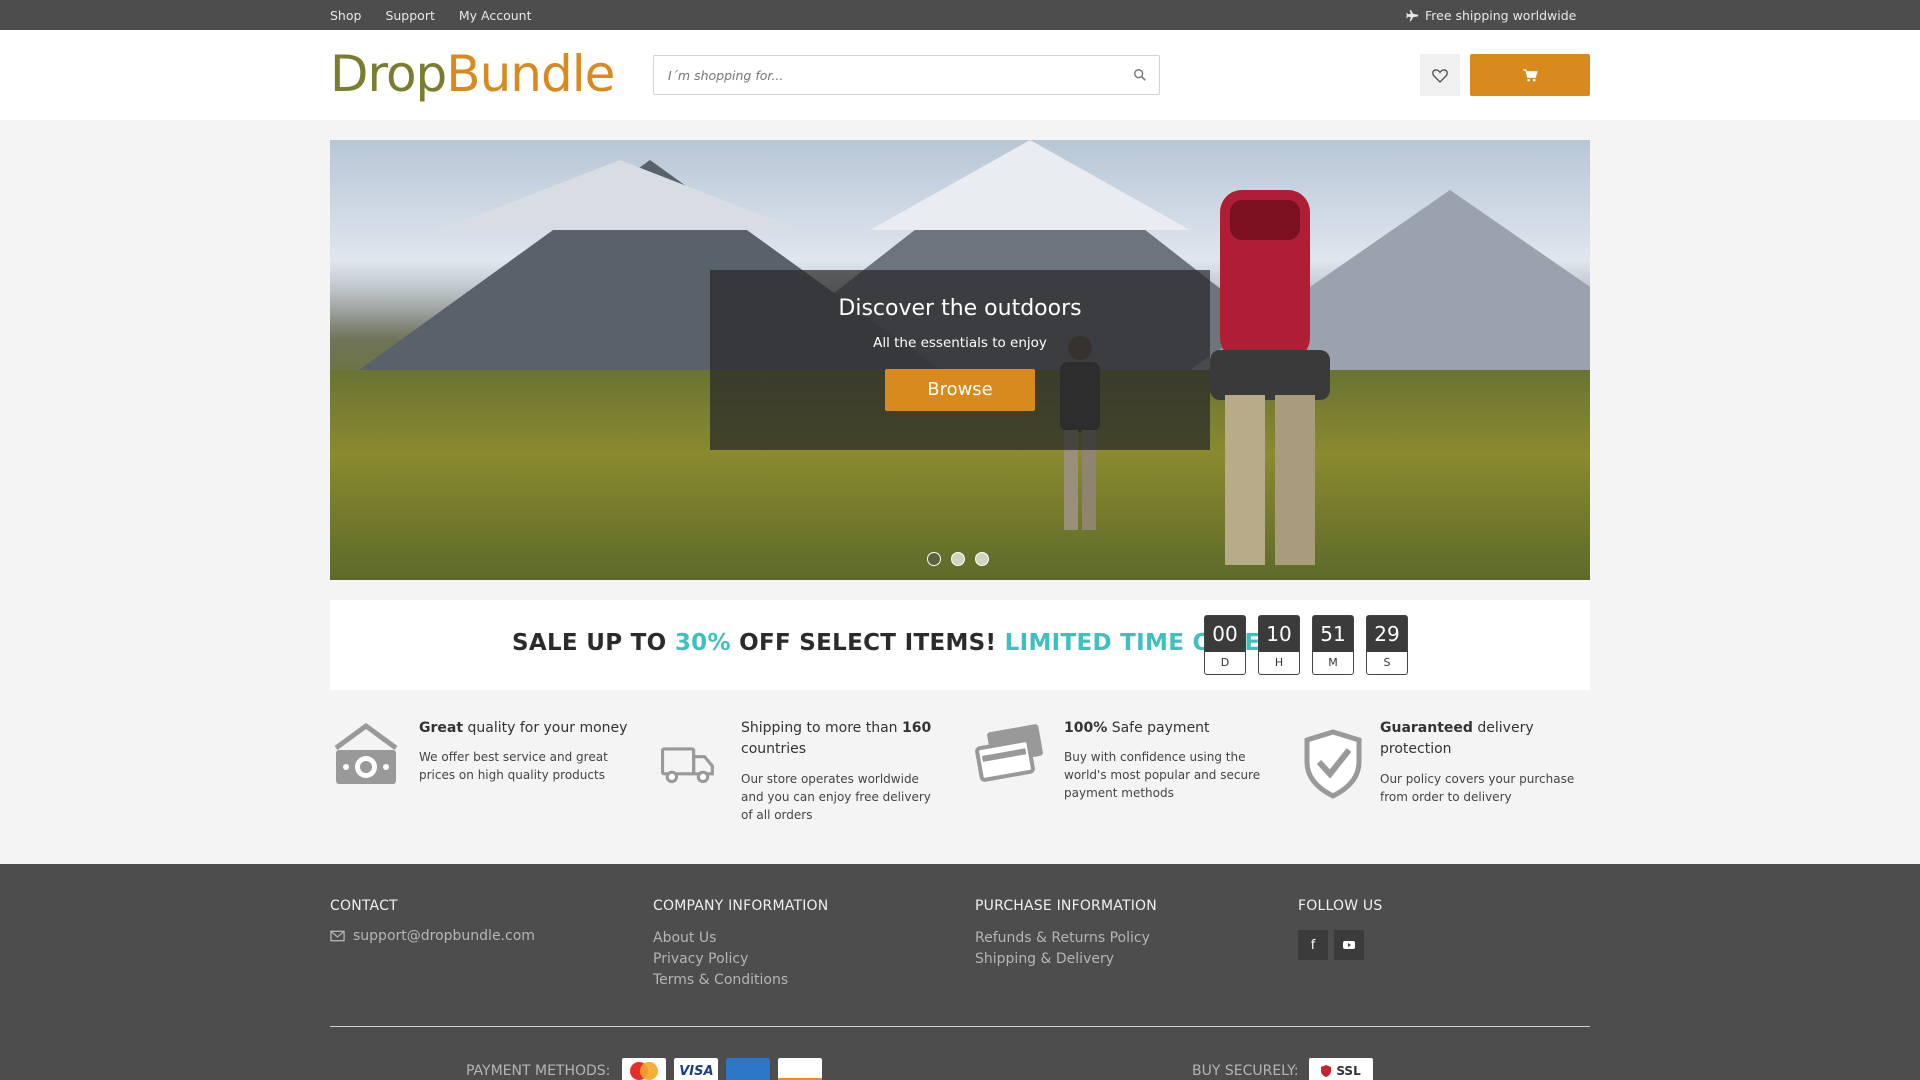  Describe the element at coordinates (530, 74) in the screenshot. I see `logo-part-bundle: Bundle` at that location.